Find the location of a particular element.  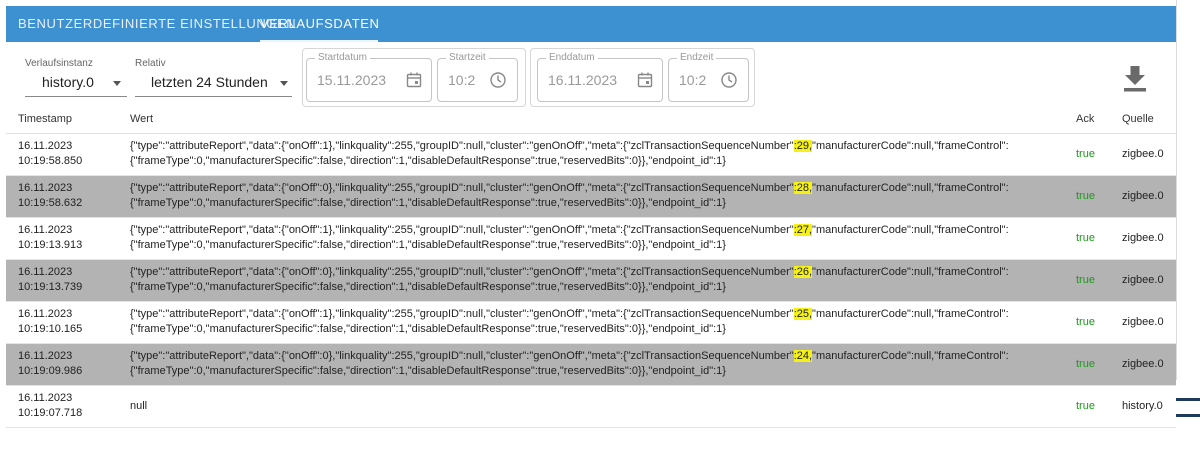

timestamp-cell: 16.11.2023 10:19:07.718 is located at coordinates (50, 406).